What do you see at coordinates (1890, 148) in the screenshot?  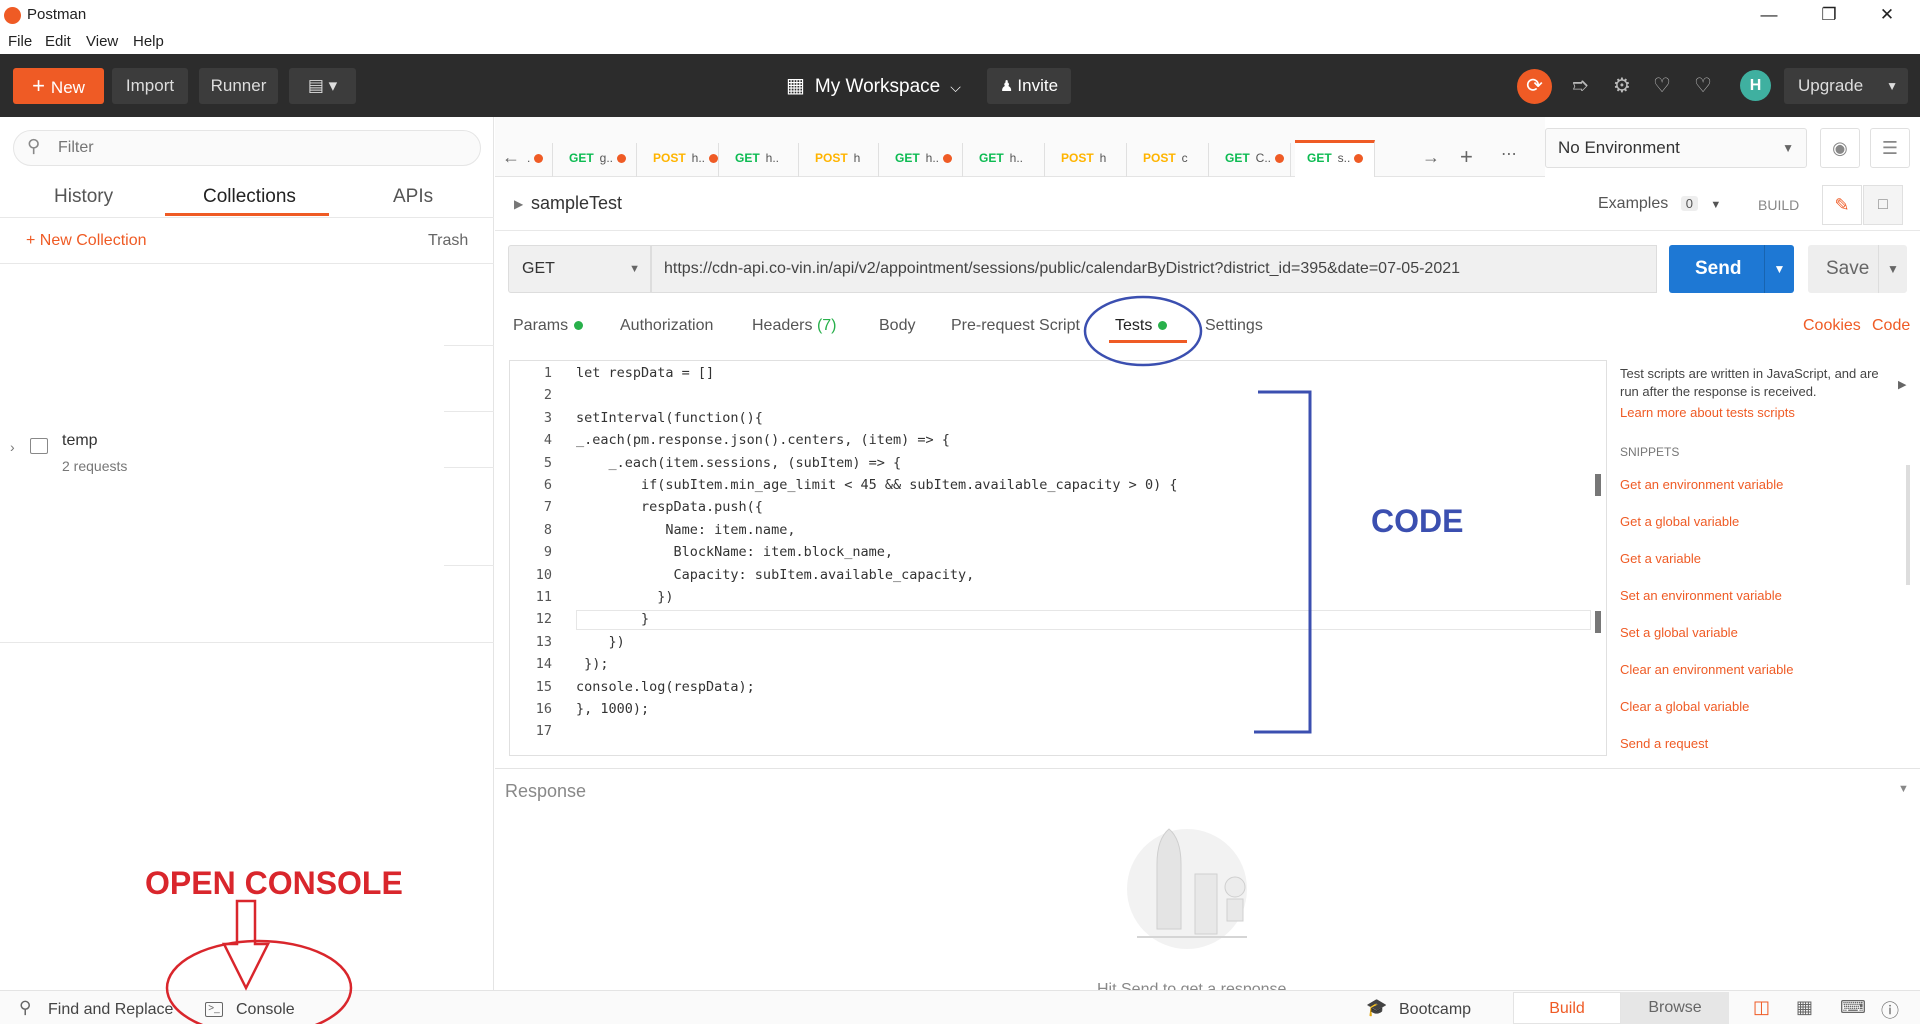 I see `manage-environments-icon: ☰` at bounding box center [1890, 148].